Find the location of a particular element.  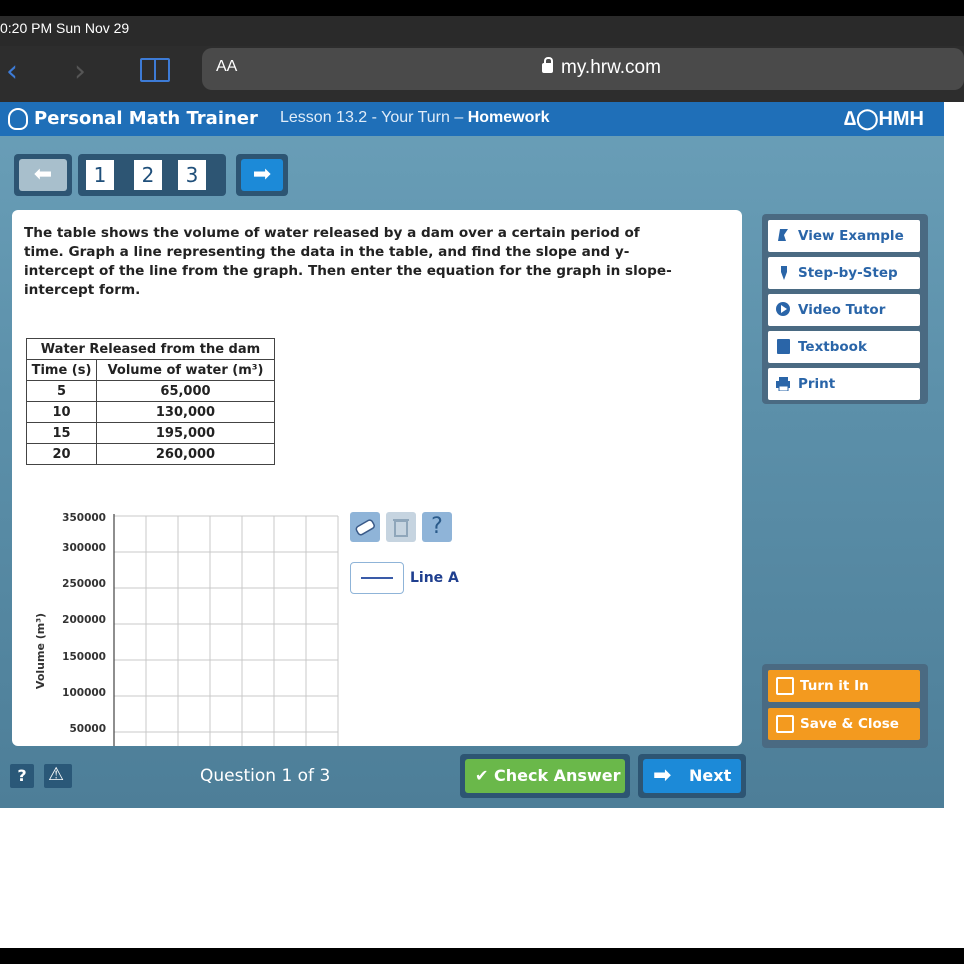

arrow-right-icon: ➡ is located at coordinates (262, 175).